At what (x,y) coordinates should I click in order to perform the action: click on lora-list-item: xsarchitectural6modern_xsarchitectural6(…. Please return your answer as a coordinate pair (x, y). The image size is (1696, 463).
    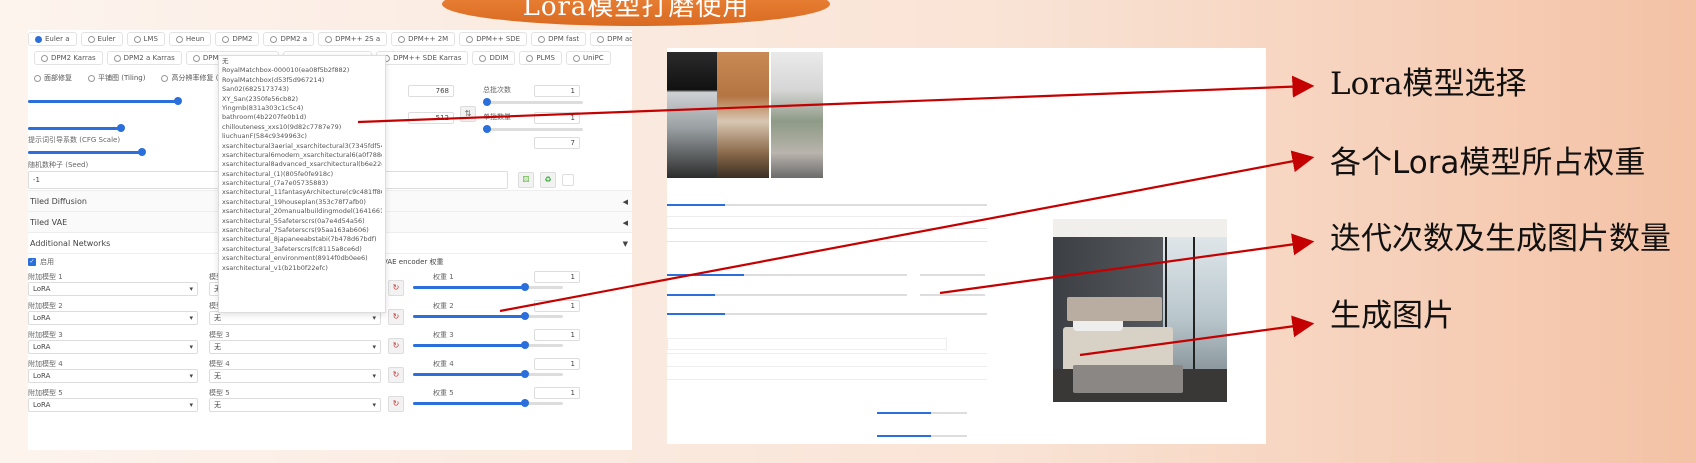
    Looking at the image, I should click on (302, 155).